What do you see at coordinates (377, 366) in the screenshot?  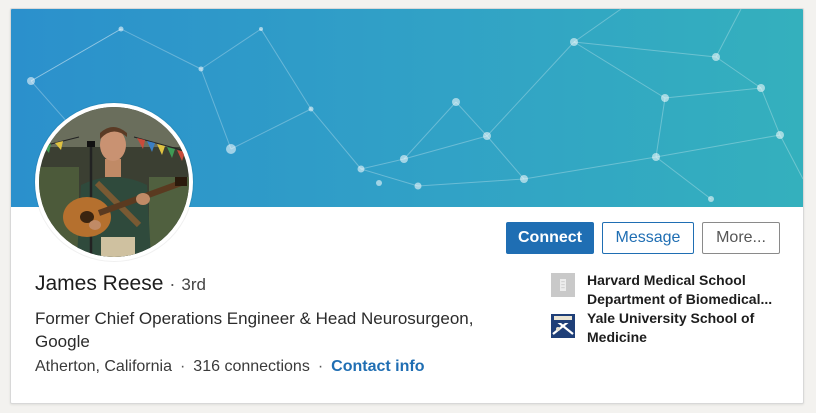 I see `contact-info-link: Contact info` at bounding box center [377, 366].